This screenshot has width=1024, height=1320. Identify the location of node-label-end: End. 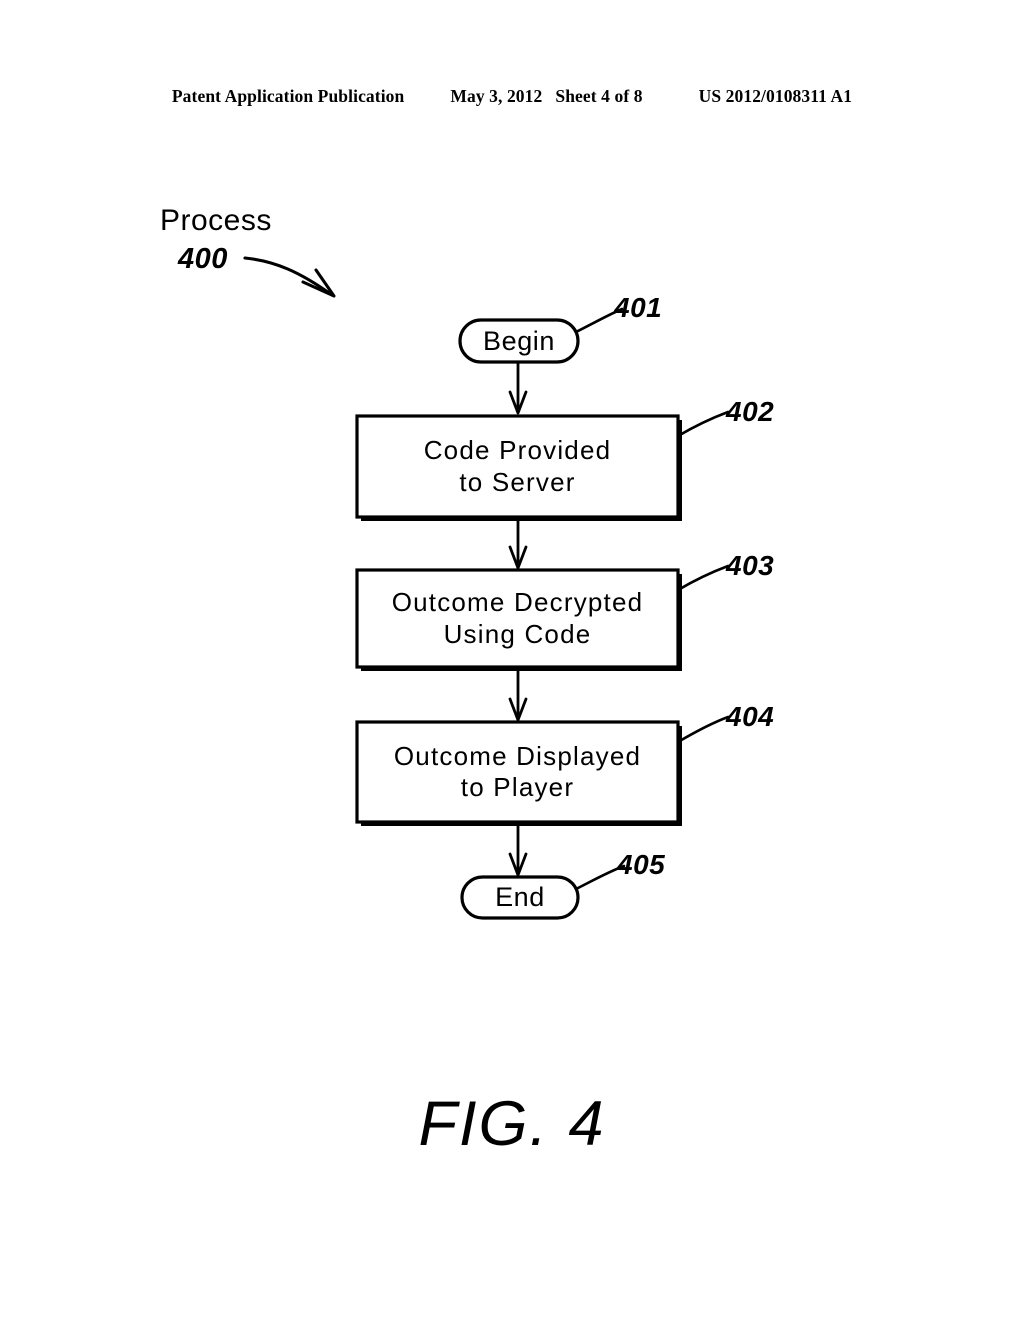
(520, 897).